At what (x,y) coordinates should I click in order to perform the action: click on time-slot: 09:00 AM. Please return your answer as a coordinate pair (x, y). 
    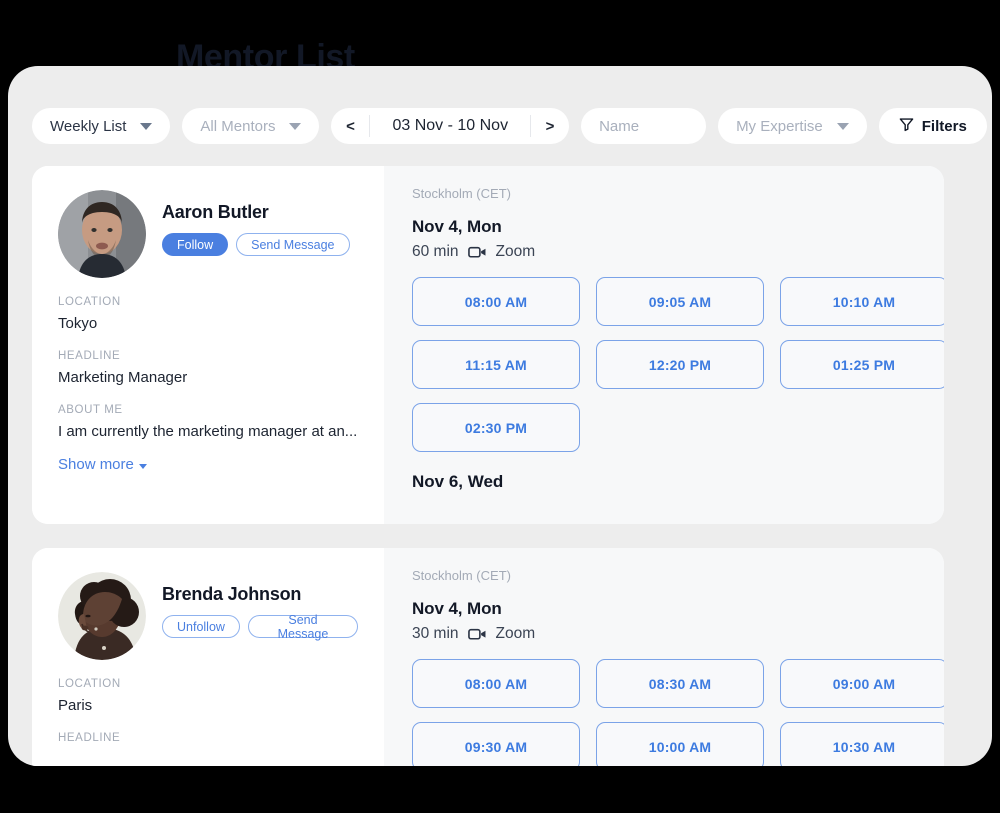
    Looking at the image, I should click on (862, 683).